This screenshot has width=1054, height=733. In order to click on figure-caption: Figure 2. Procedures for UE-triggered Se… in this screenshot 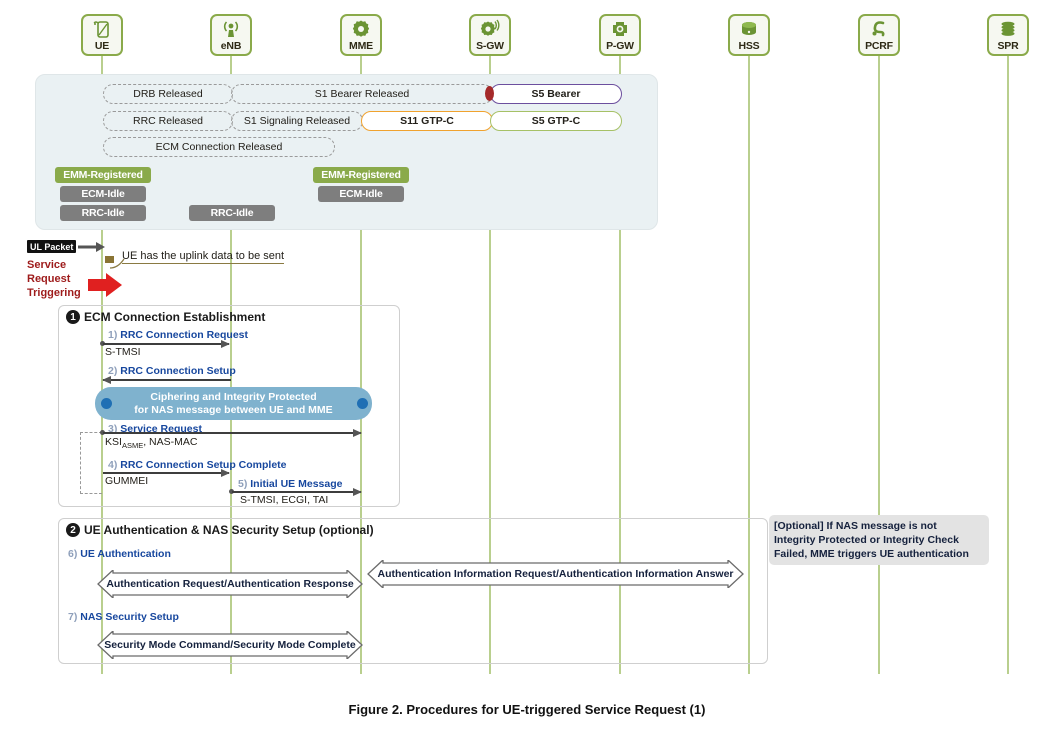, I will do `click(527, 709)`.